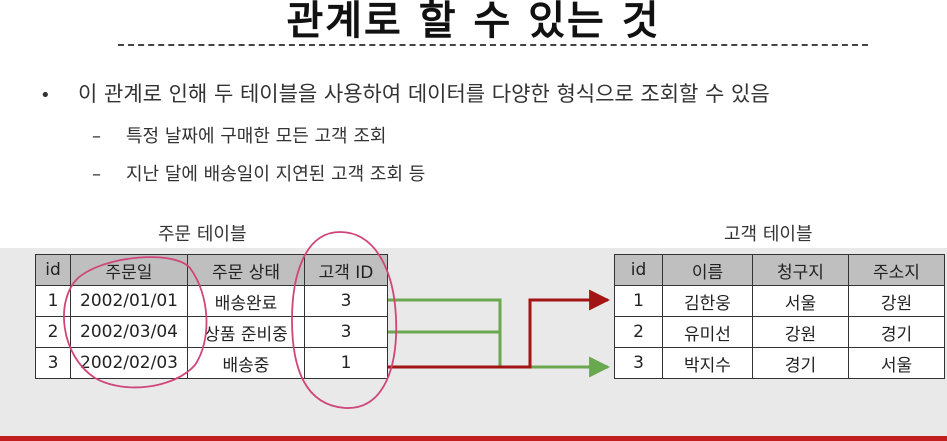 The height and width of the screenshot is (441, 947). Describe the element at coordinates (276, 174) in the screenshot. I see `sub-bullet-text: 지난 달에 배송일이 지연된 고객 조회 등` at that location.